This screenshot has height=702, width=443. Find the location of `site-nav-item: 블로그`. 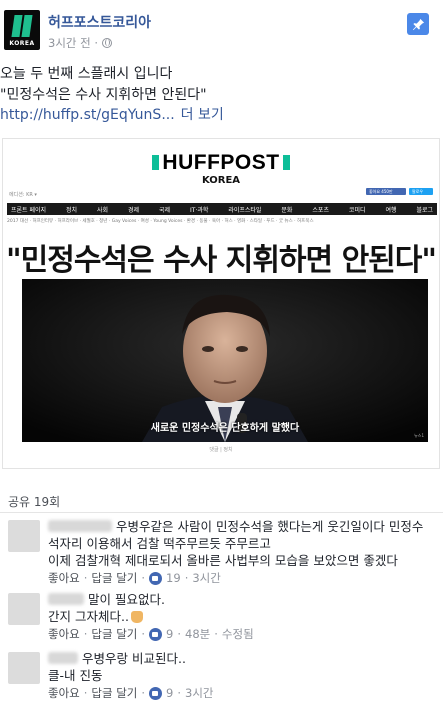

site-nav-item: 블로그 is located at coordinates (424, 210).